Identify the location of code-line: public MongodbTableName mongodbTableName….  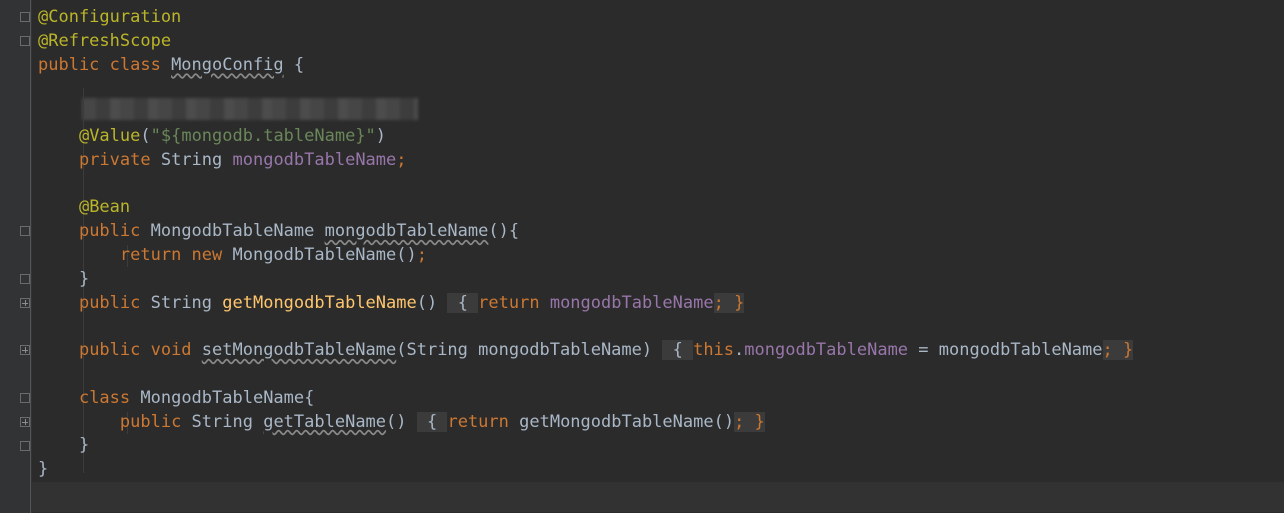
(661, 232).